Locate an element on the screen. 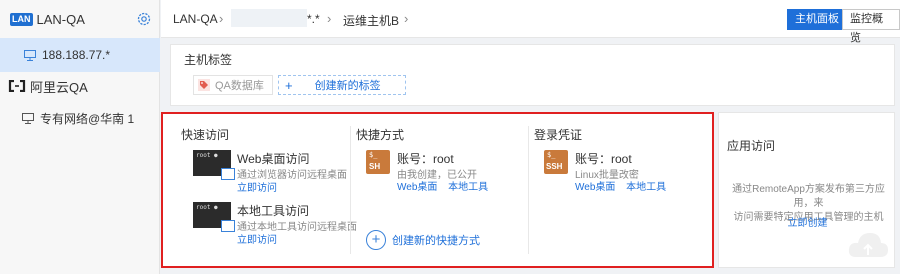 The image size is (900, 274). sidebar-title: LAN-QA is located at coordinates (60, 19).